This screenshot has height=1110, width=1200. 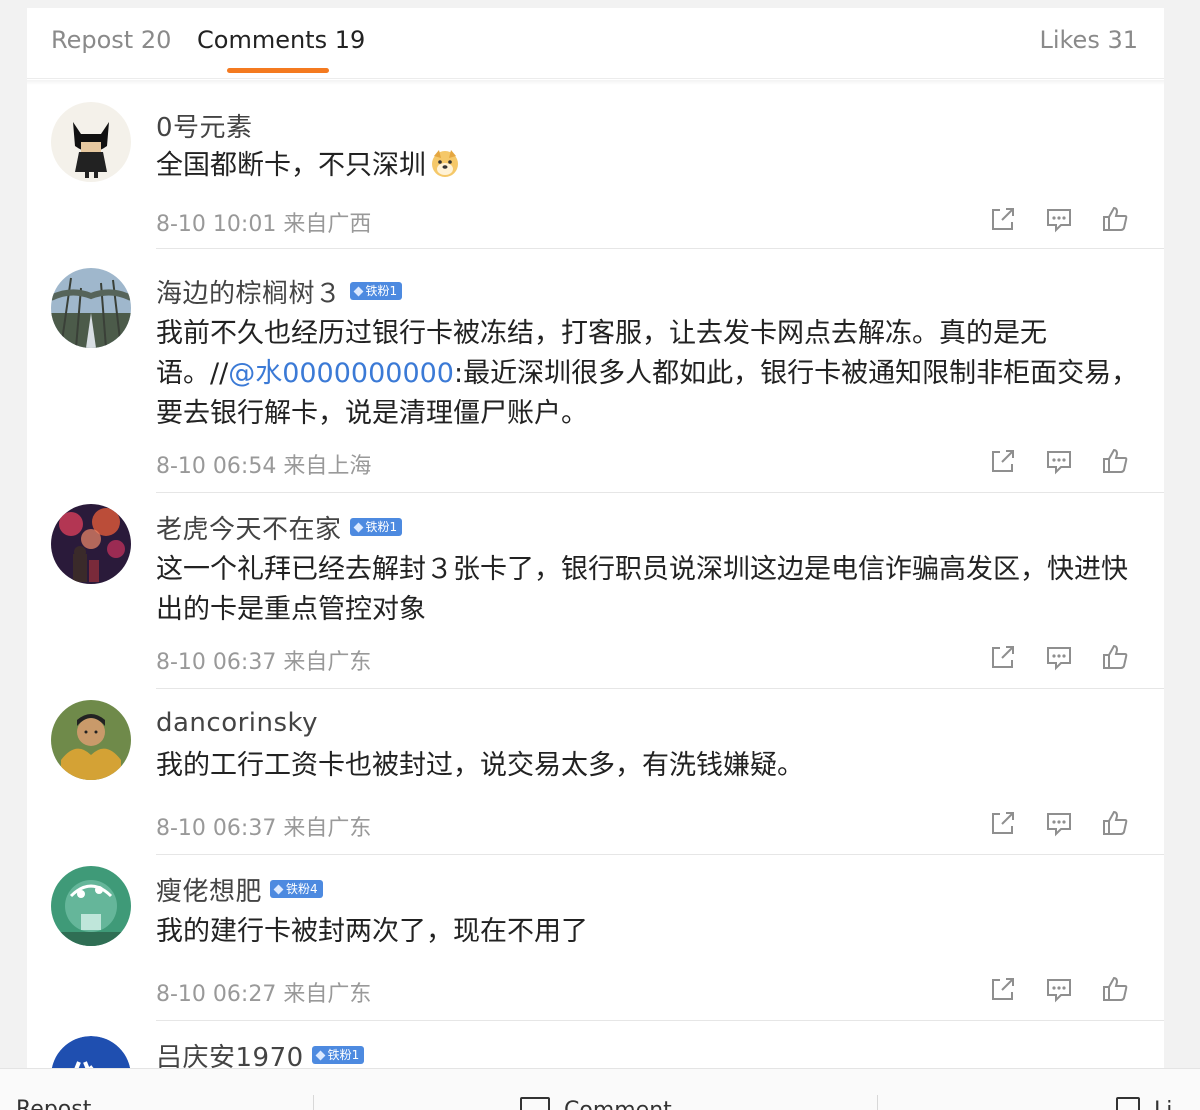 What do you see at coordinates (291, 165) in the screenshot?
I see `comment-text-content: 全国都断卡，不只深圳` at bounding box center [291, 165].